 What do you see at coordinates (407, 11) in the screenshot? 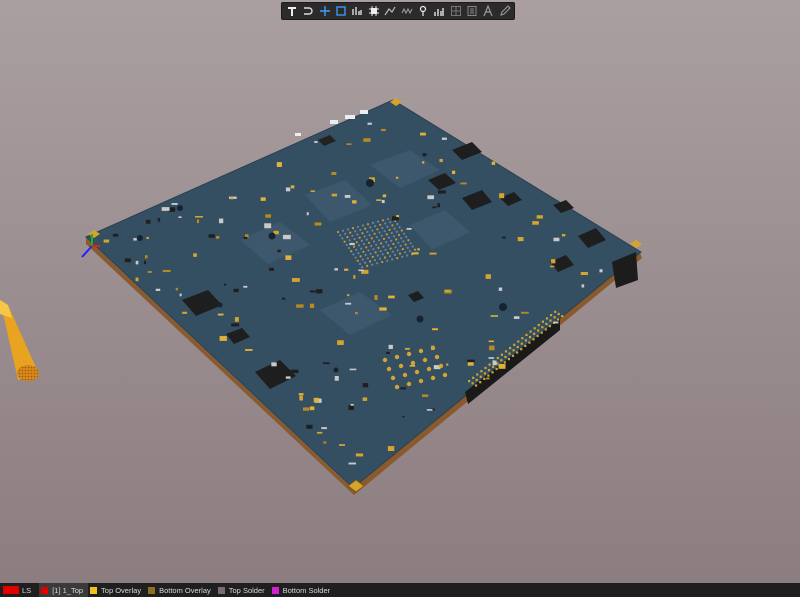
I see `waveform-tool-icon` at bounding box center [407, 11].